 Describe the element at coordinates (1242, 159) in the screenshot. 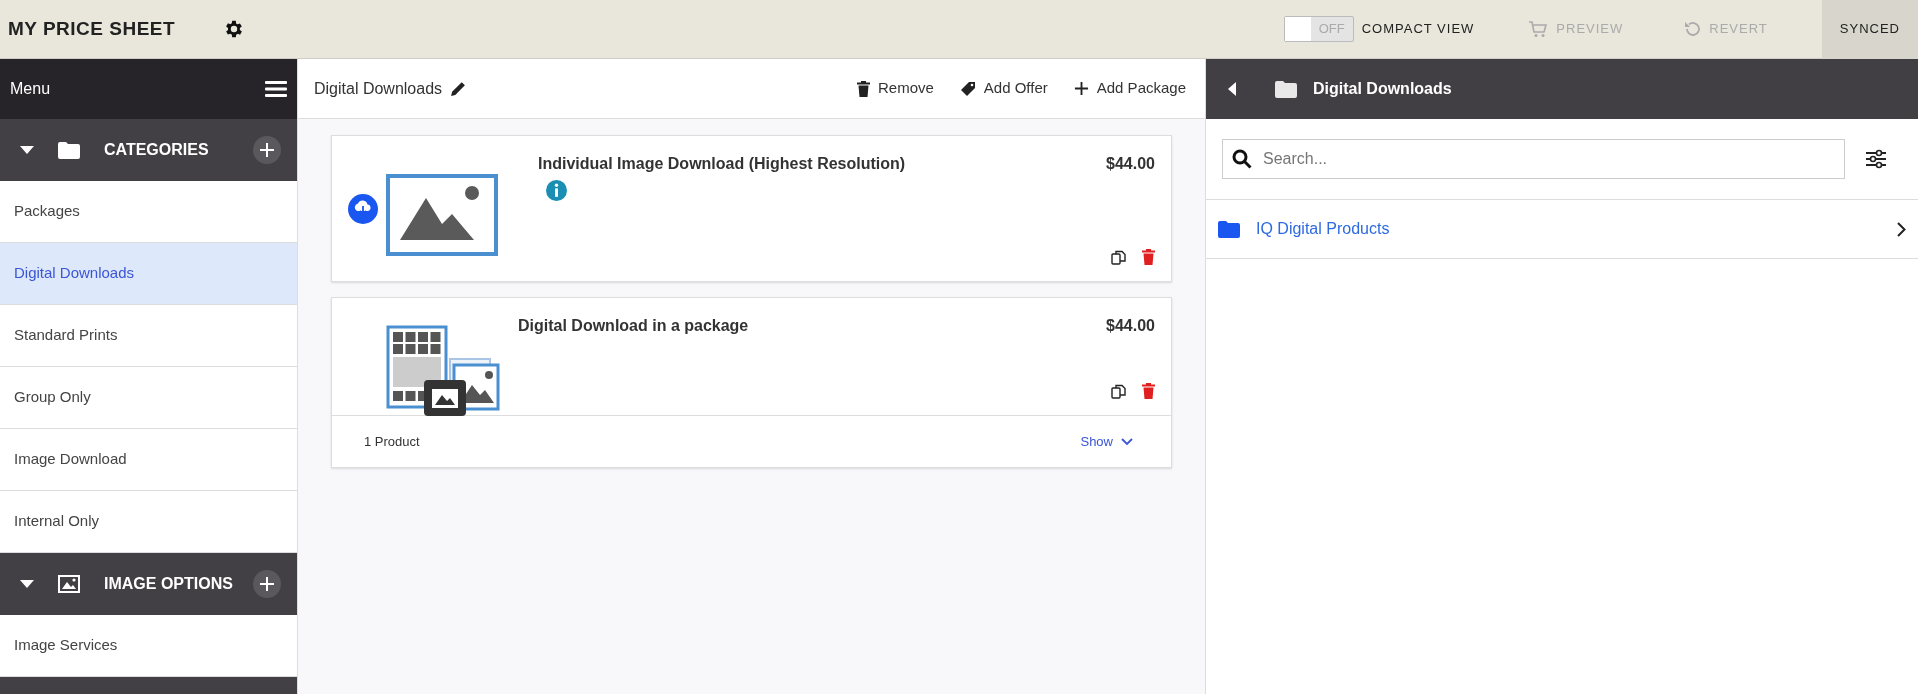

I see `search-icon` at that location.